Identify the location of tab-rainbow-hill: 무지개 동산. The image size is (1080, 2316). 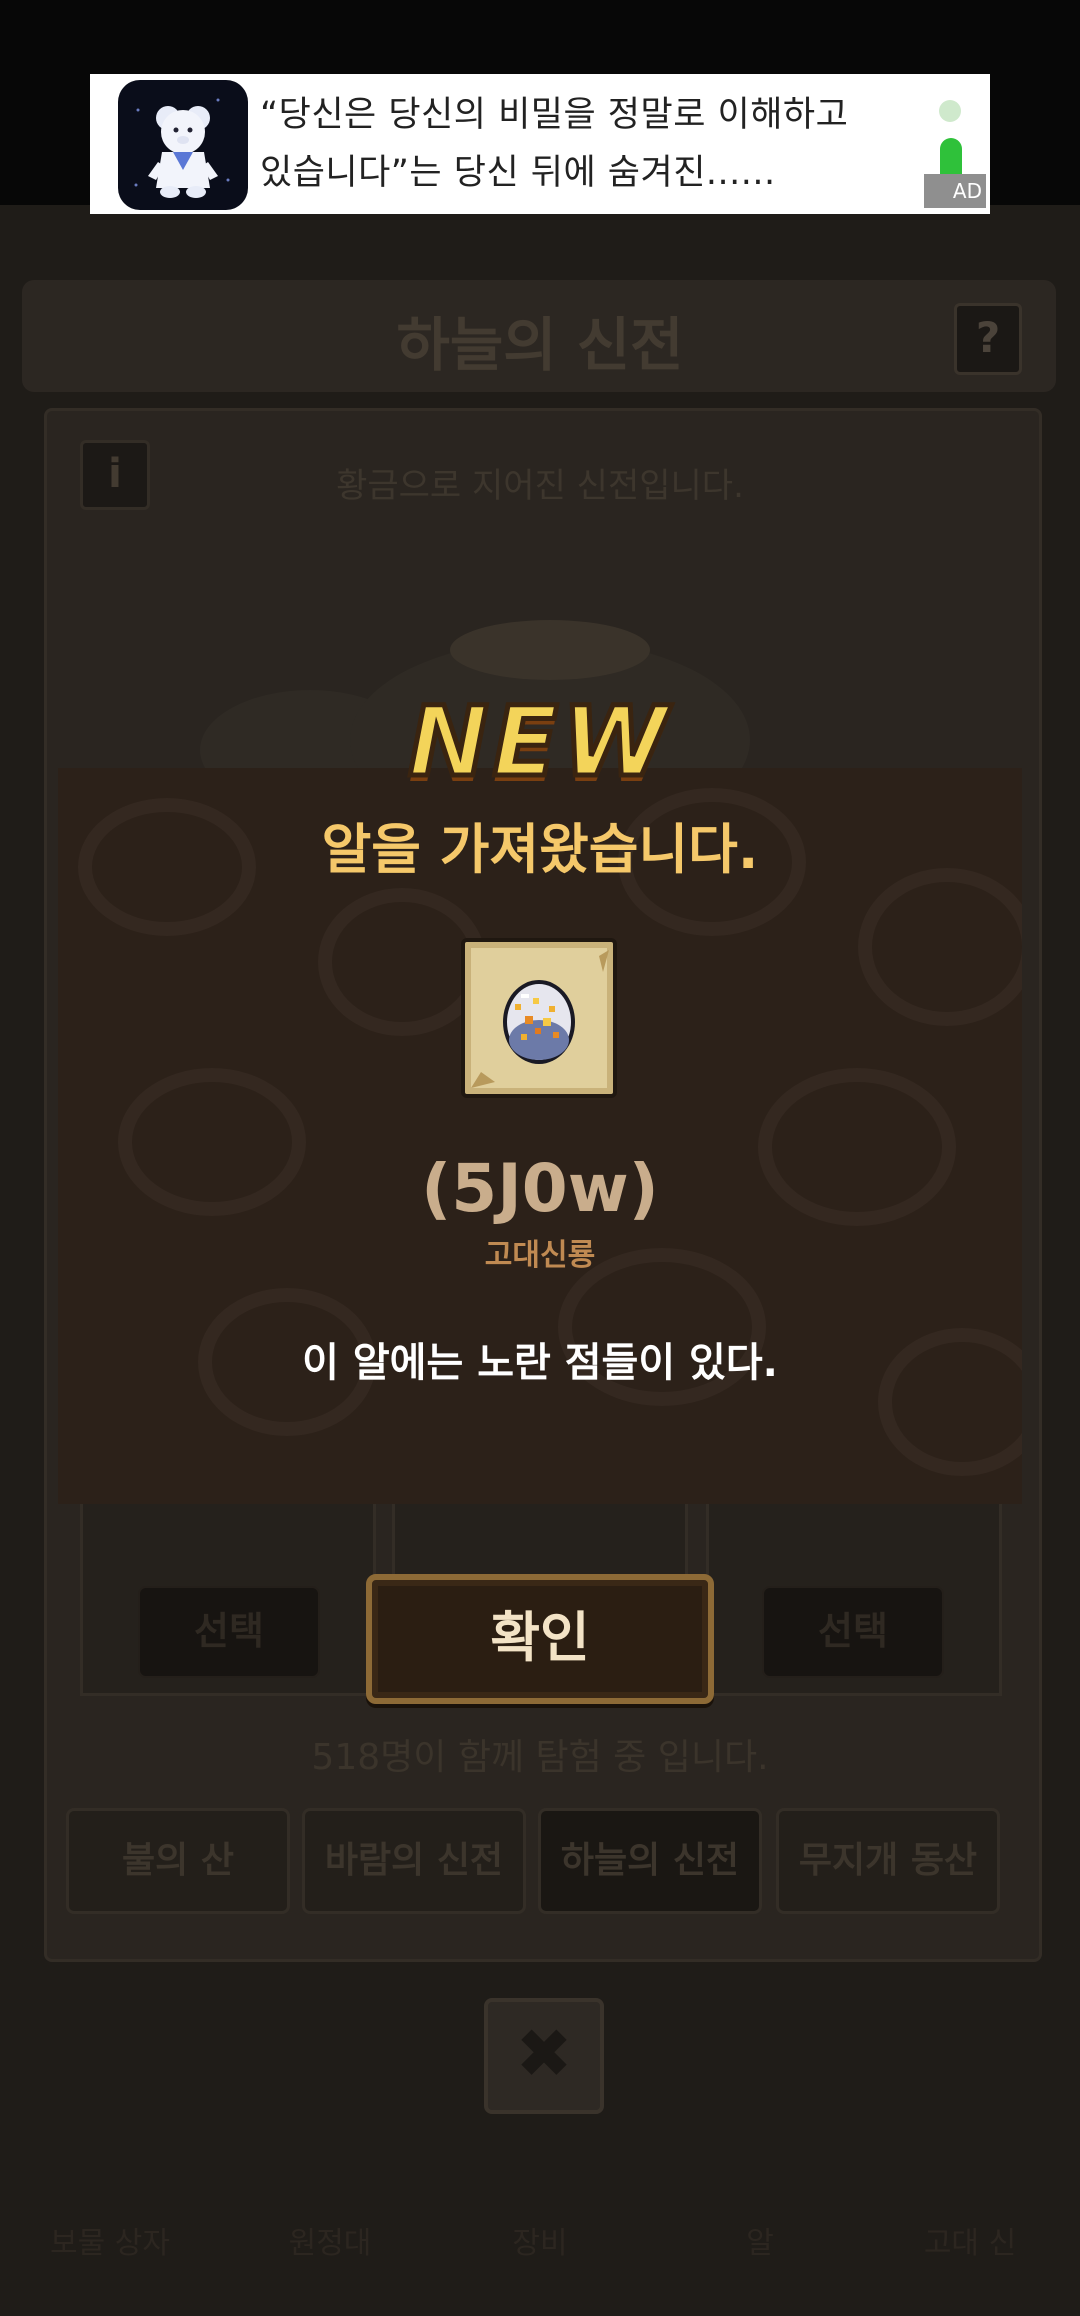
(888, 1861).